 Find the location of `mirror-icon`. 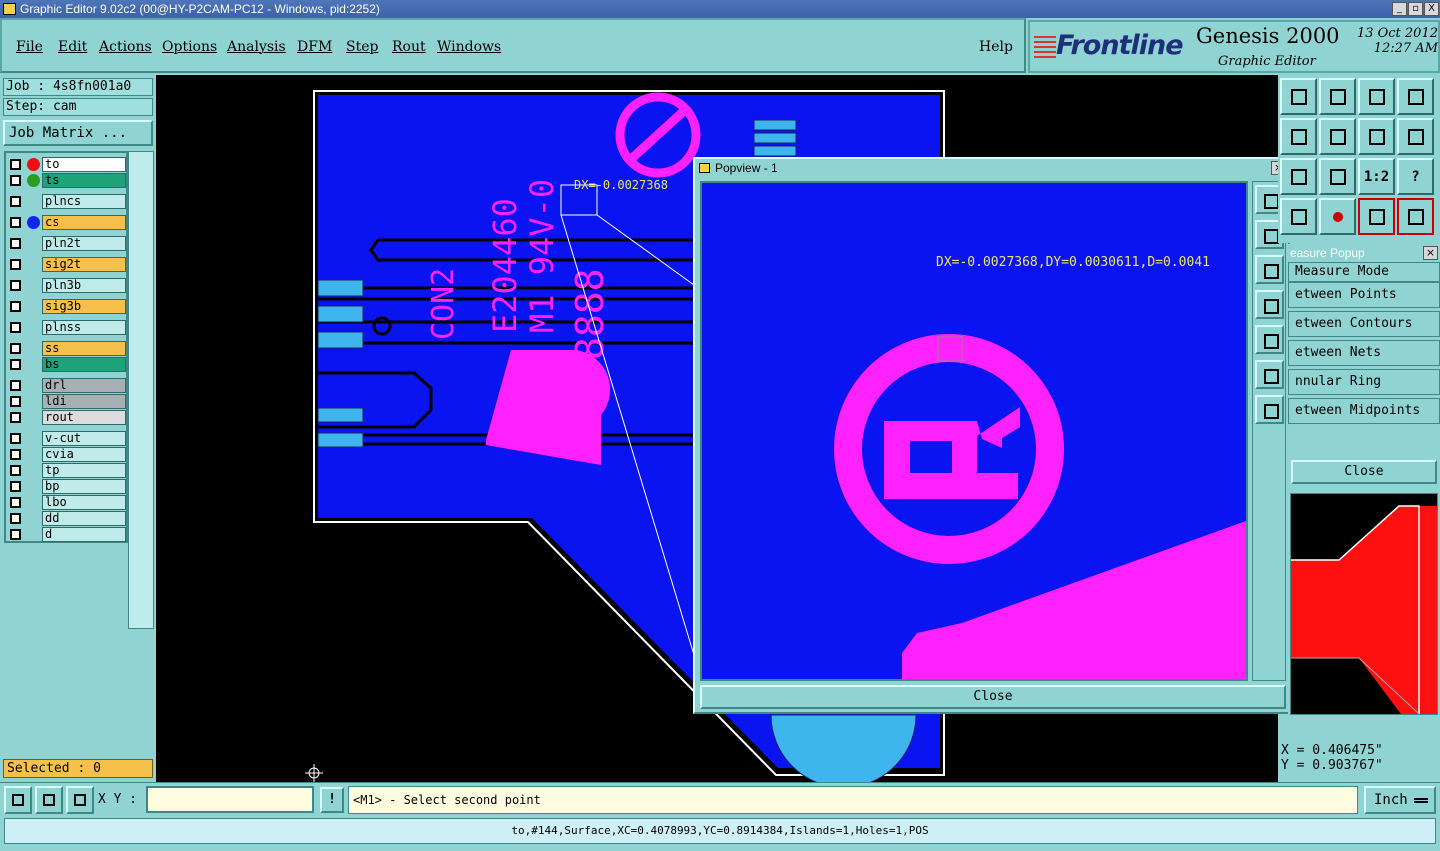

mirror-icon is located at coordinates (1376, 136).